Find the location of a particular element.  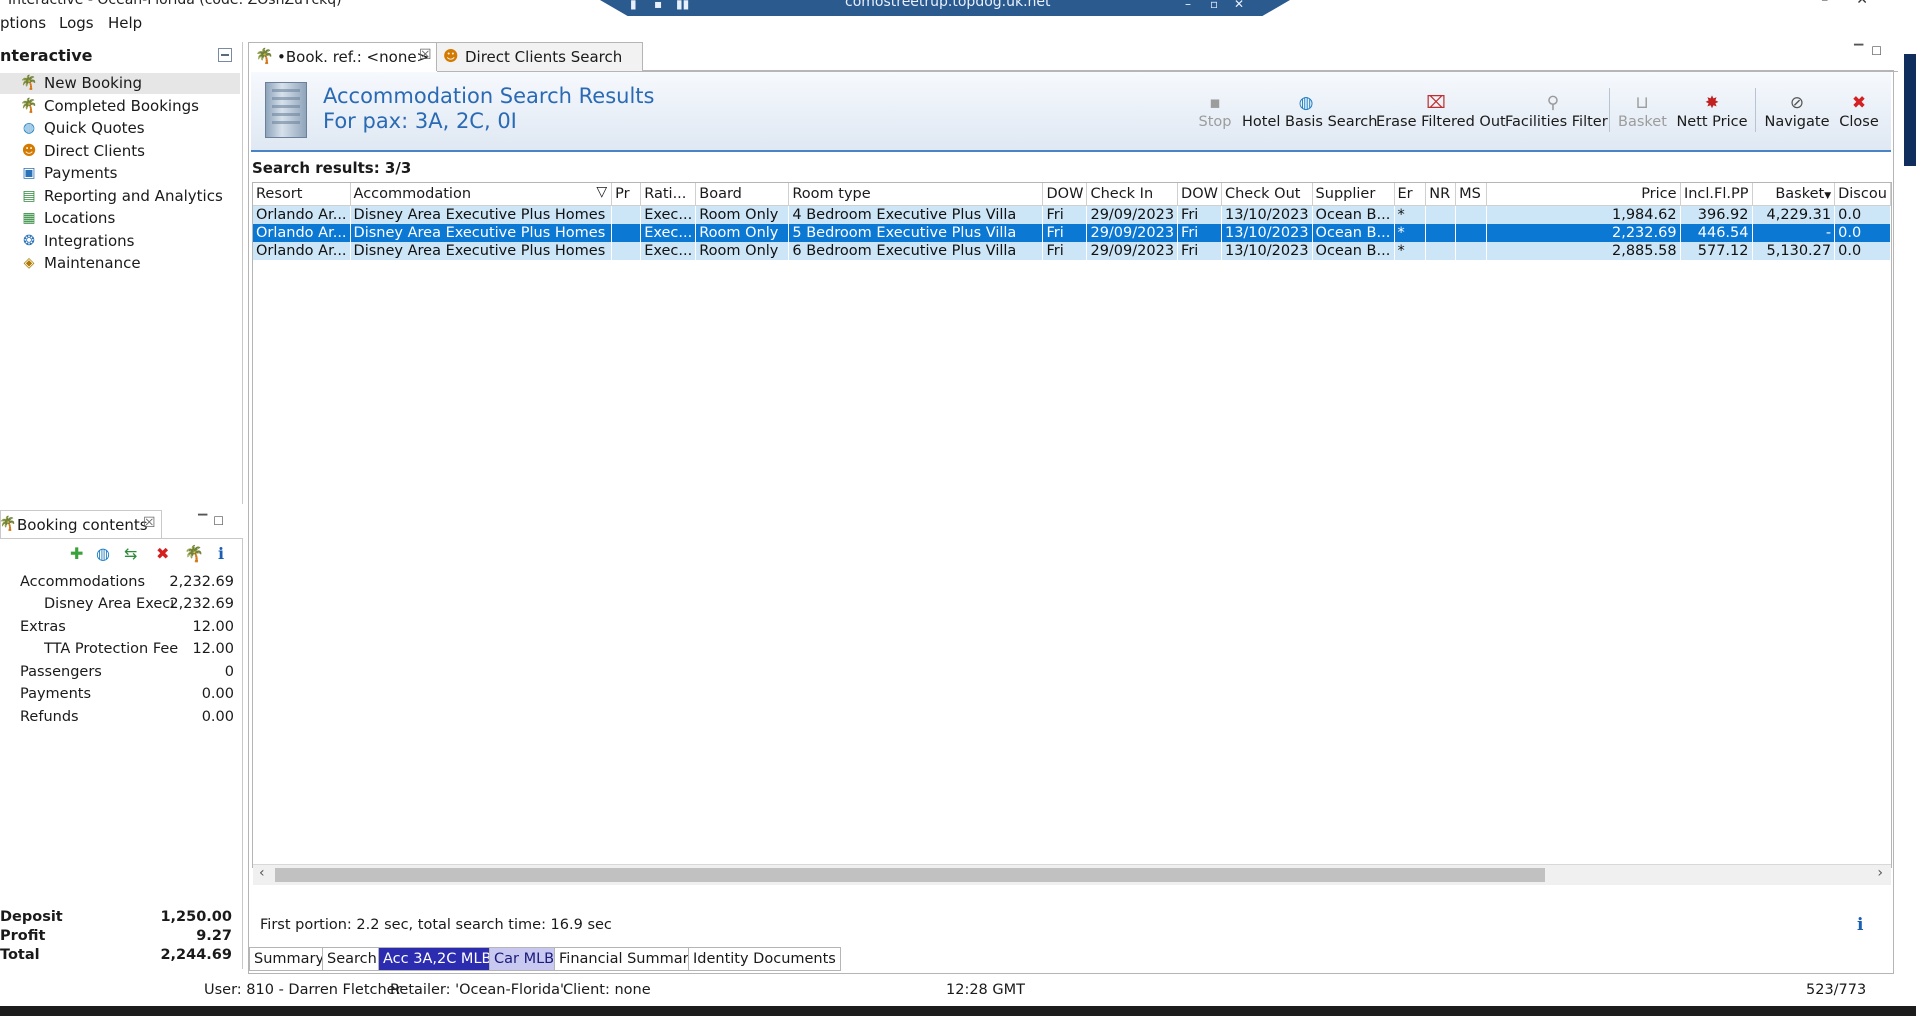

nav-item-reporting: ▤ Reporting and Analytics is located at coordinates (120, 196).